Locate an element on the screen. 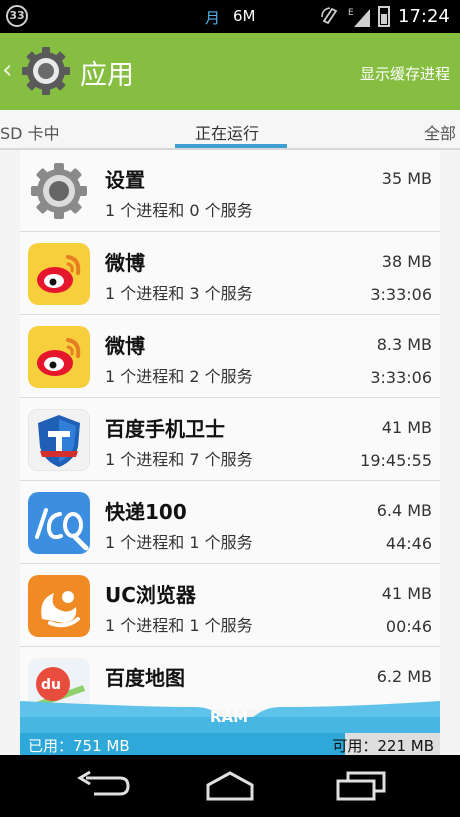 The width and height of the screenshot is (460, 817). signal-icon: E is located at coordinates (359, 17).